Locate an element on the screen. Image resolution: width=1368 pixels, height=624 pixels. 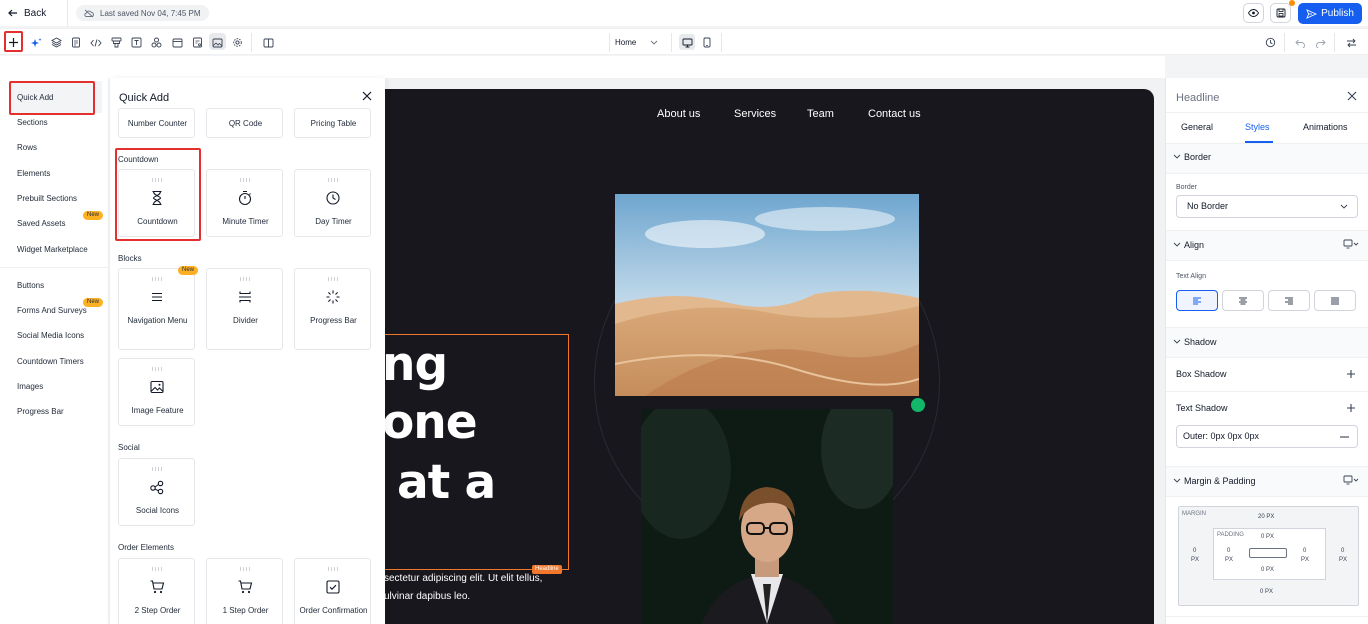
element-card-qr-code: QR Code is located at coordinates (244, 123).